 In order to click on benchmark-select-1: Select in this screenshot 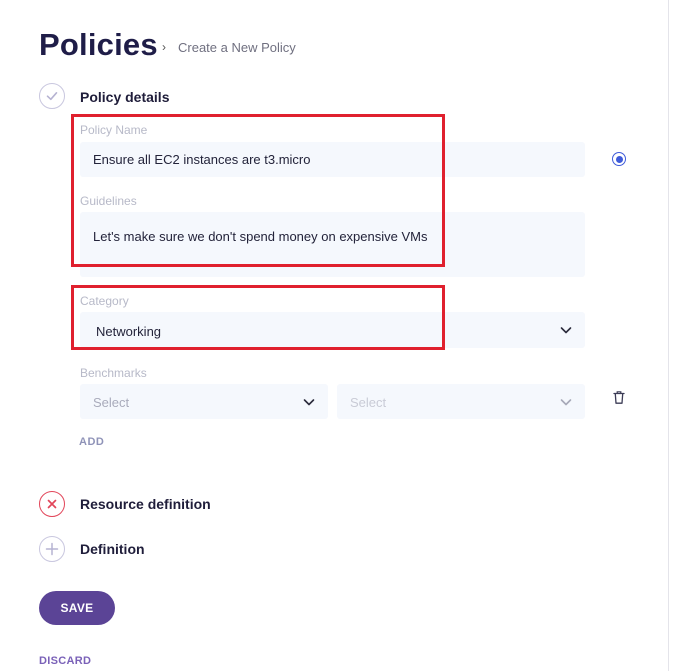, I will do `click(204, 401)`.